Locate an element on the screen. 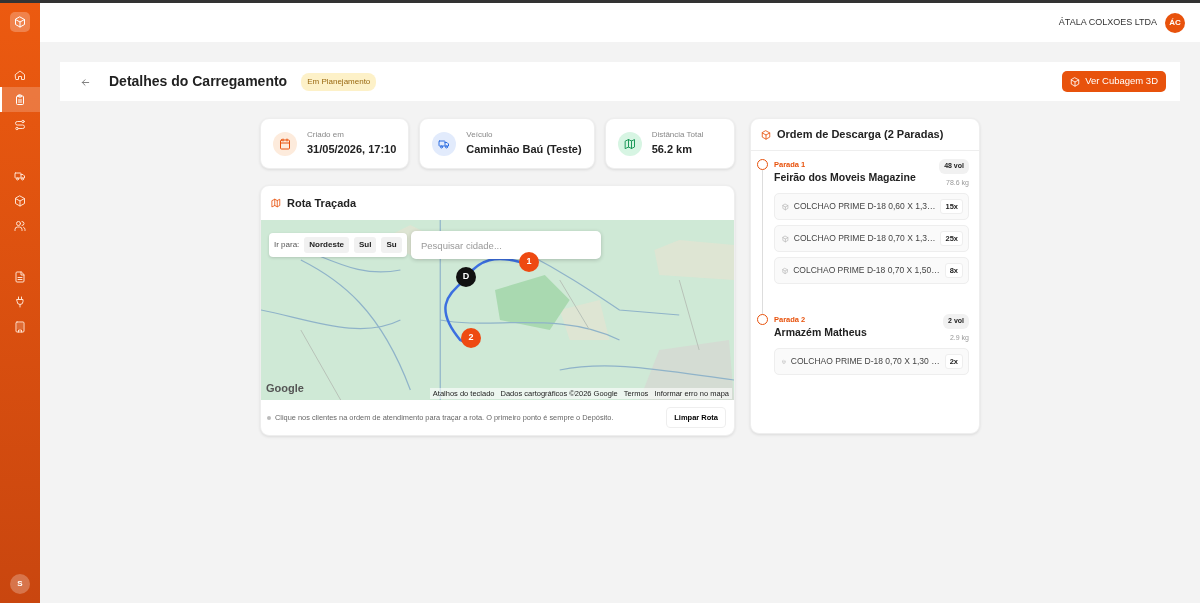 This screenshot has width=1200, height=603. goto-label: Ir para: is located at coordinates (287, 245).